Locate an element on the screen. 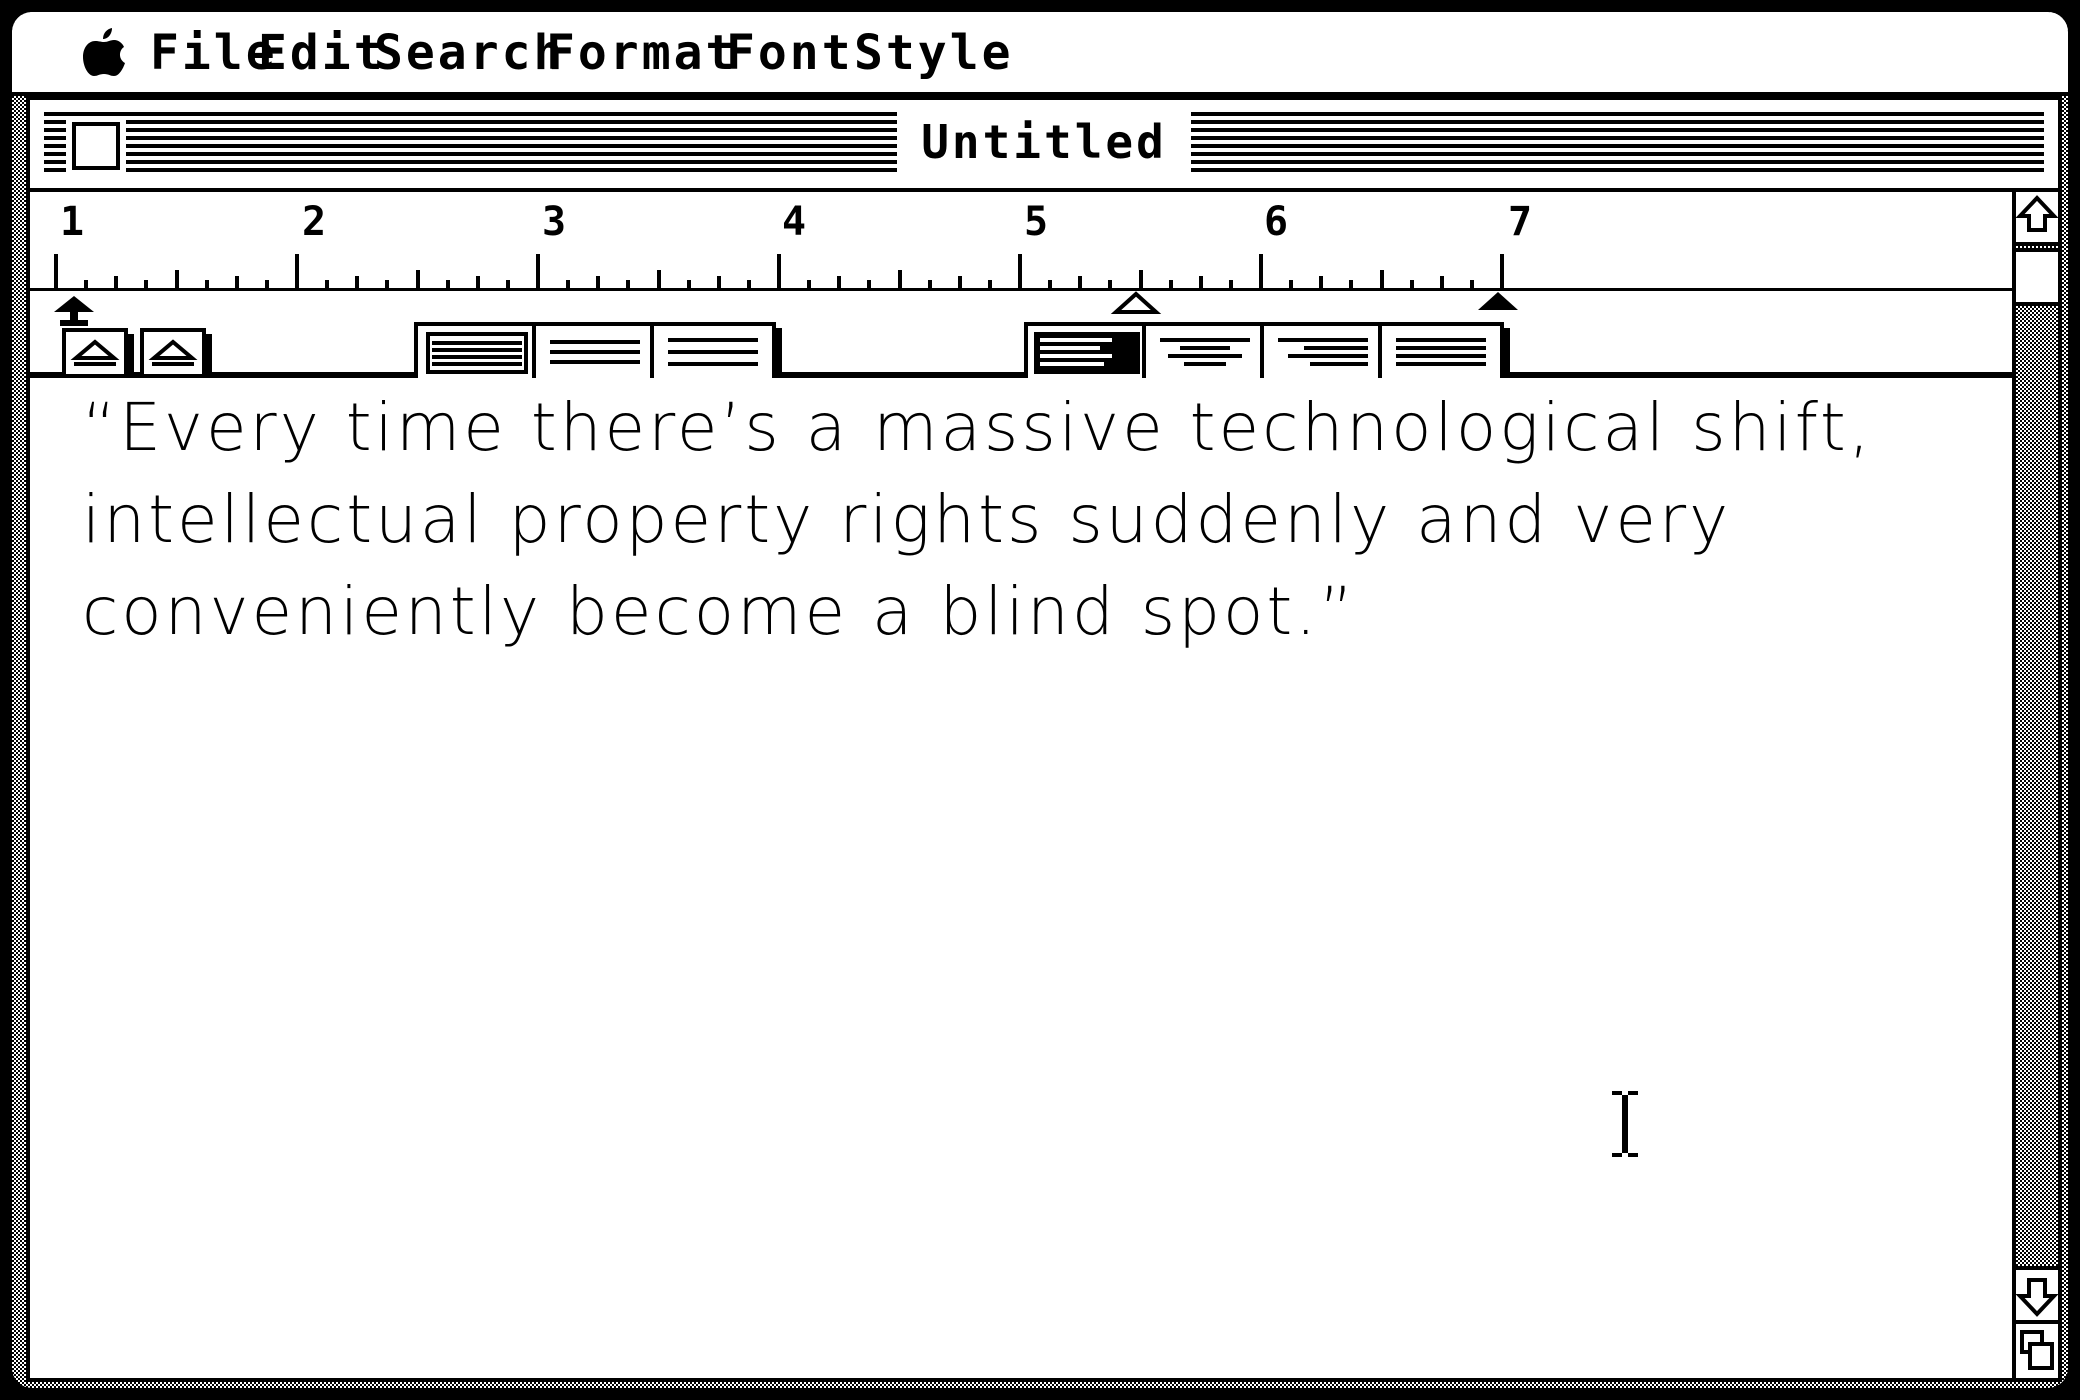 This screenshot has height=1400, width=2080. one-and-half-spacing-icon is located at coordinates (595, 352).